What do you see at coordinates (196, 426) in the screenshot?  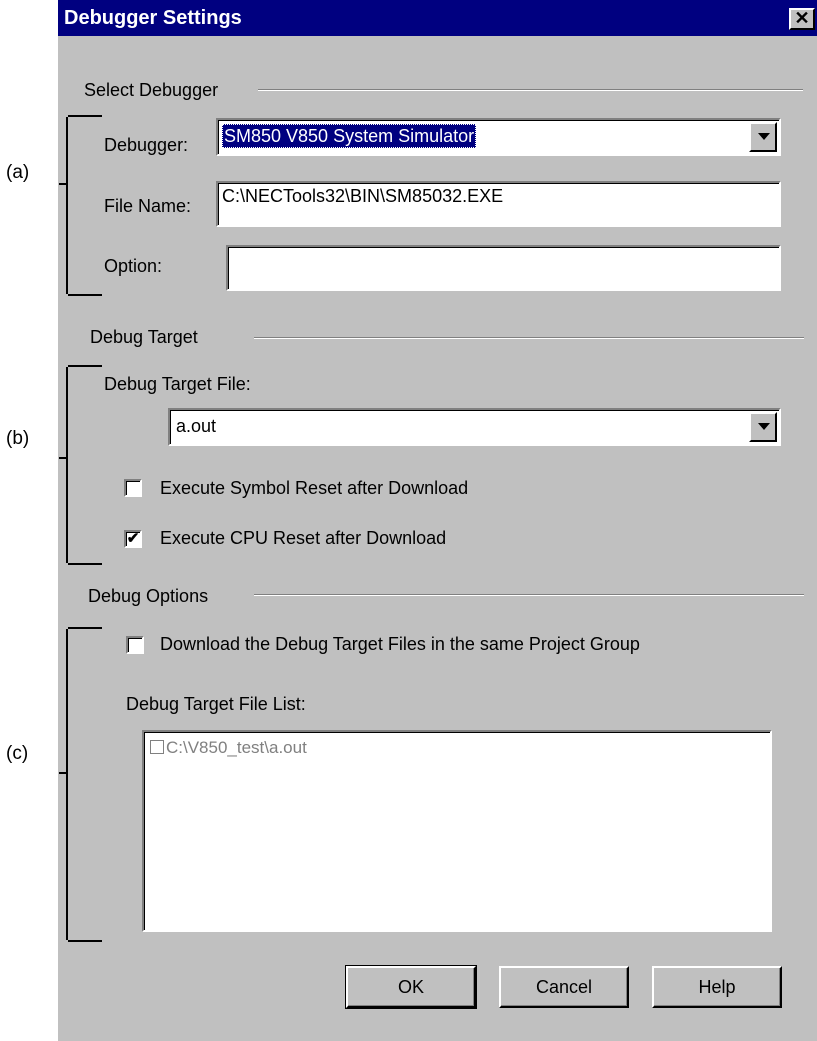 I see `debug-target-file-value: a.out` at bounding box center [196, 426].